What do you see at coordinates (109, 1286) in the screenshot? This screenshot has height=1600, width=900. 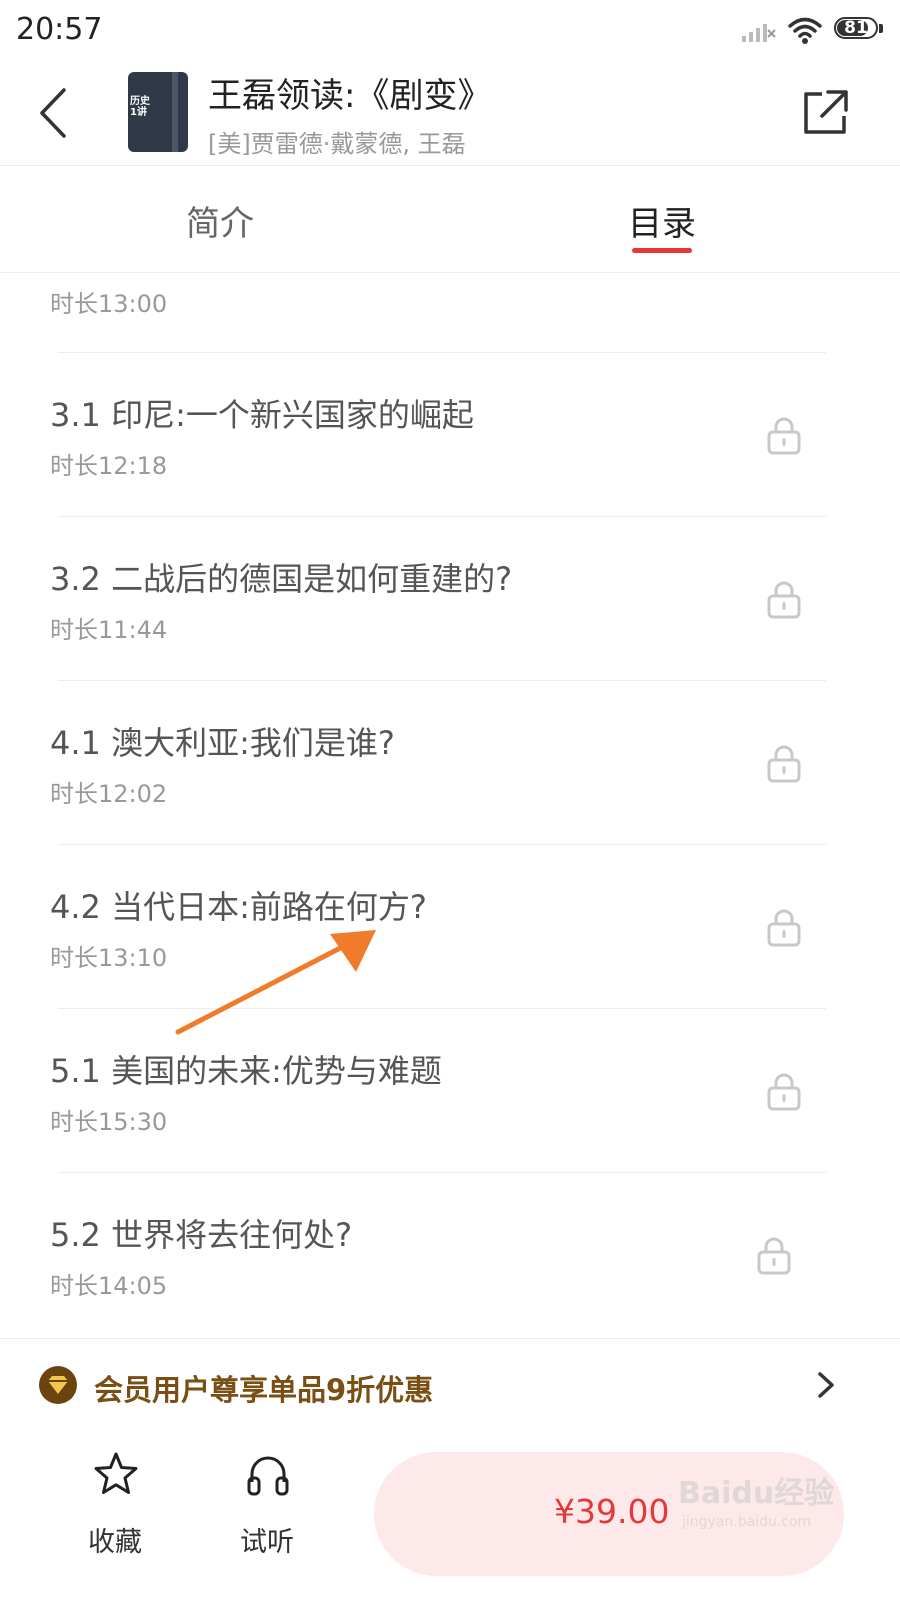 I see `chapter-duration: 时长14:05` at bounding box center [109, 1286].